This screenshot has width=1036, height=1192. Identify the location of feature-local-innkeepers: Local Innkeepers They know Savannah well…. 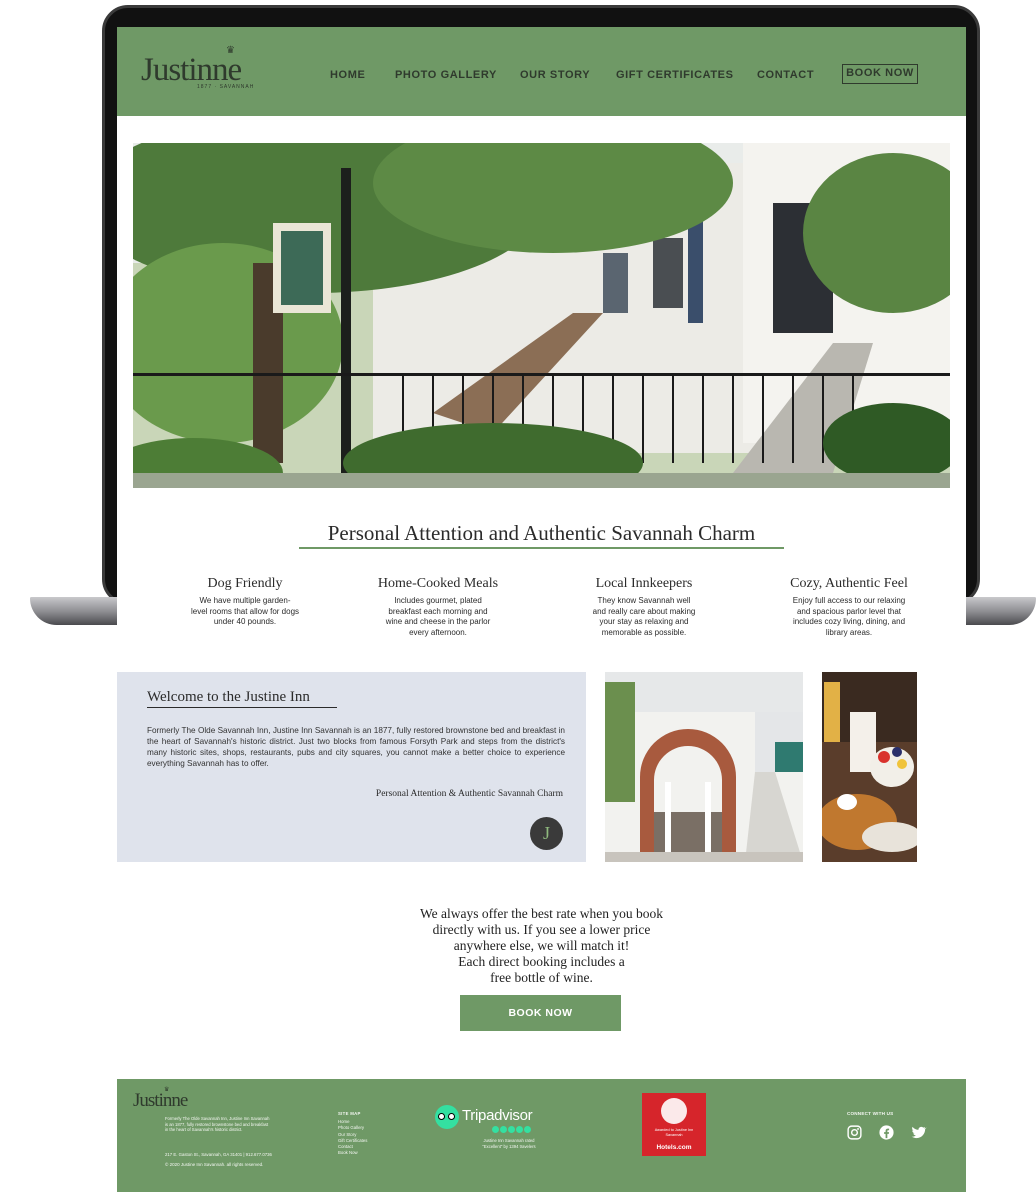
(644, 607).